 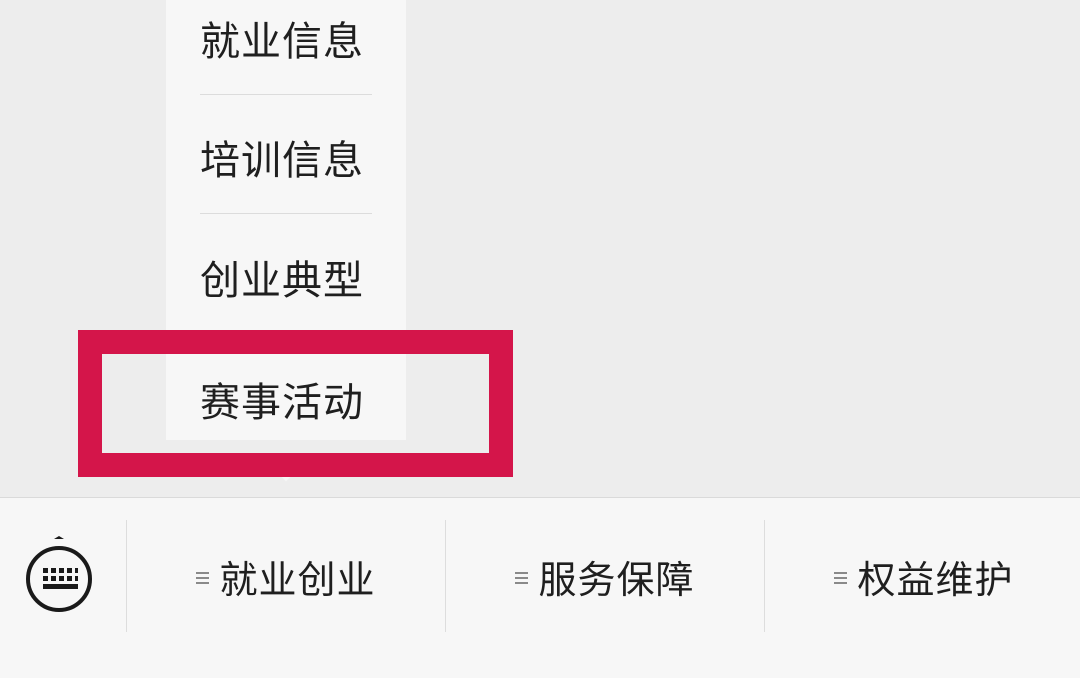 What do you see at coordinates (286, 156) in the screenshot?
I see `submenu-item-training-info: 培训信息` at bounding box center [286, 156].